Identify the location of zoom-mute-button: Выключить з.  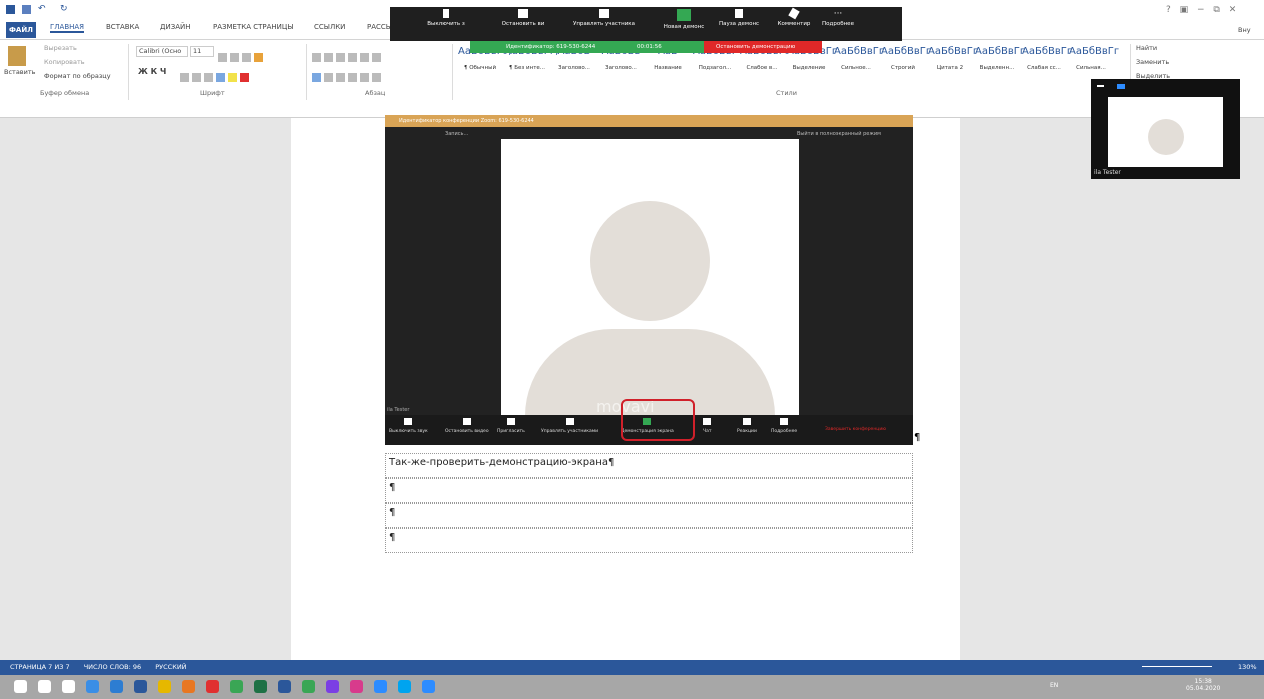
(446, 18).